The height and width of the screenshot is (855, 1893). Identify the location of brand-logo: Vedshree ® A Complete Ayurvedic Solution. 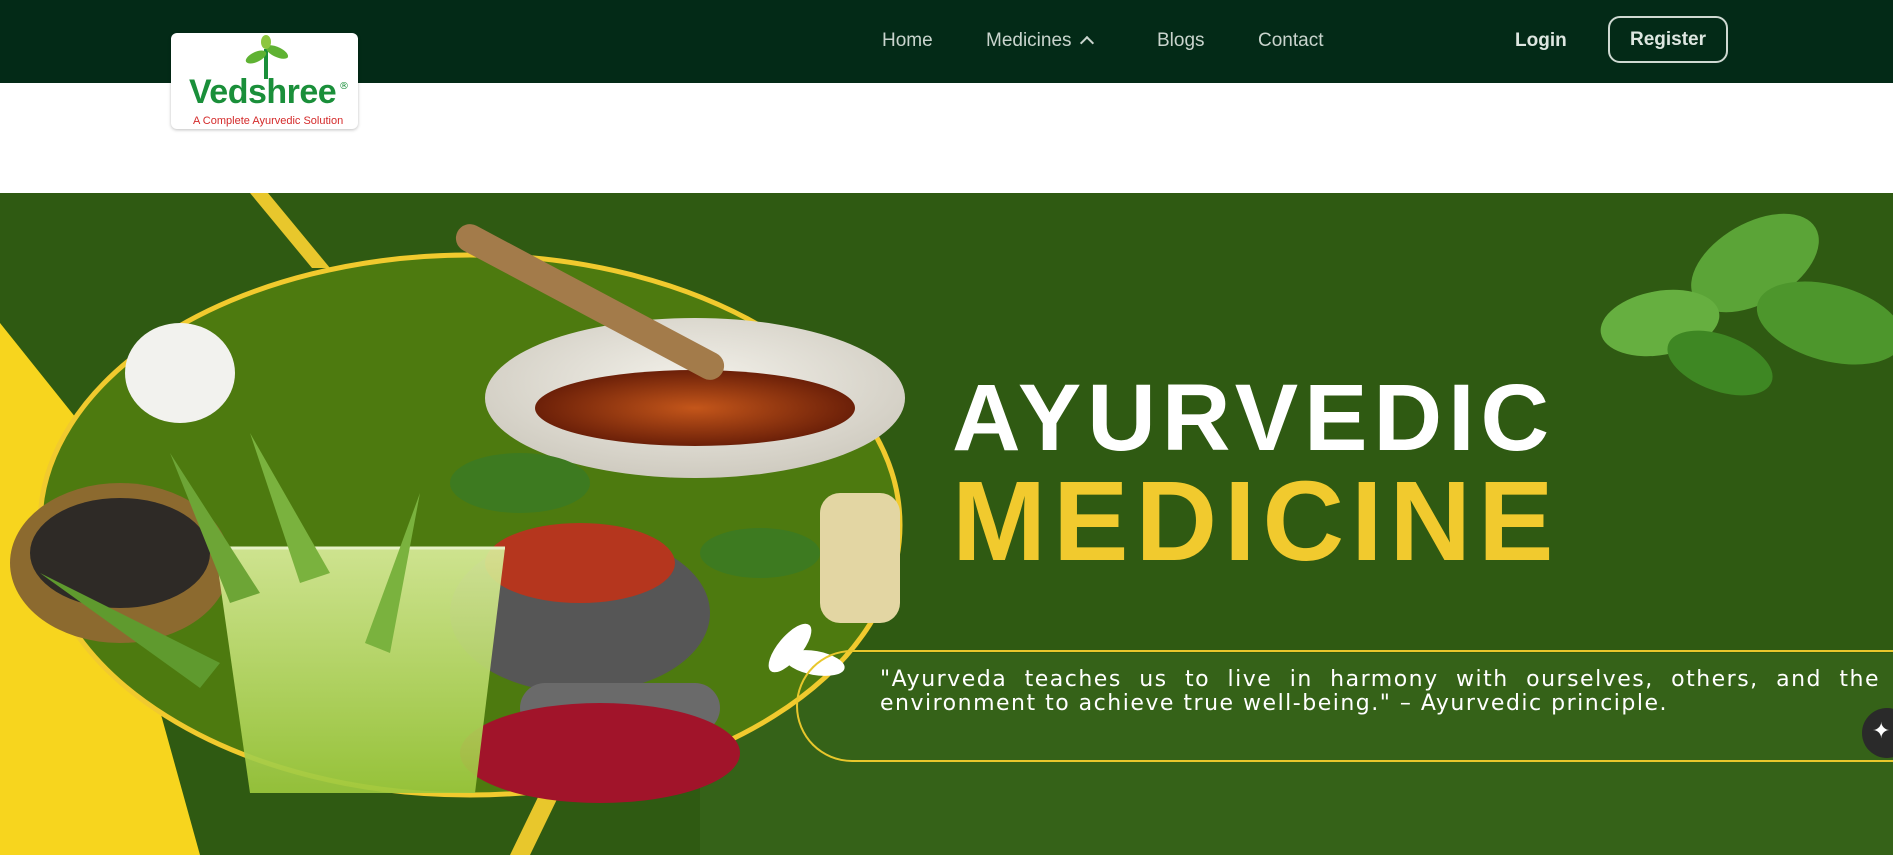
(264, 81).